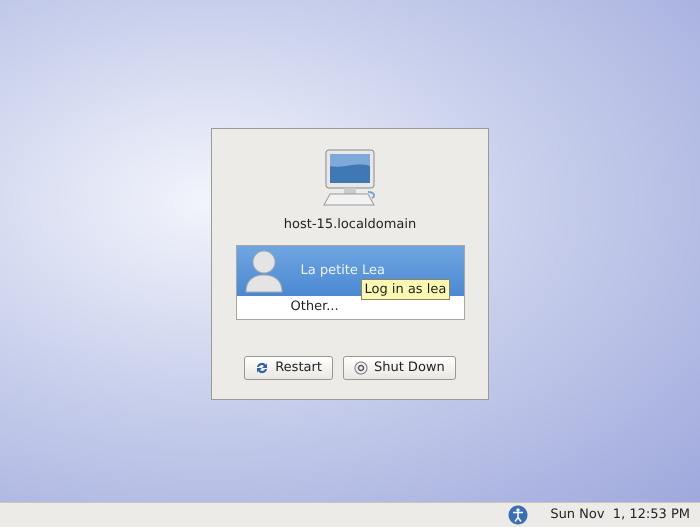  Describe the element at coordinates (288, 368) in the screenshot. I see `restart-button: Restart` at that location.